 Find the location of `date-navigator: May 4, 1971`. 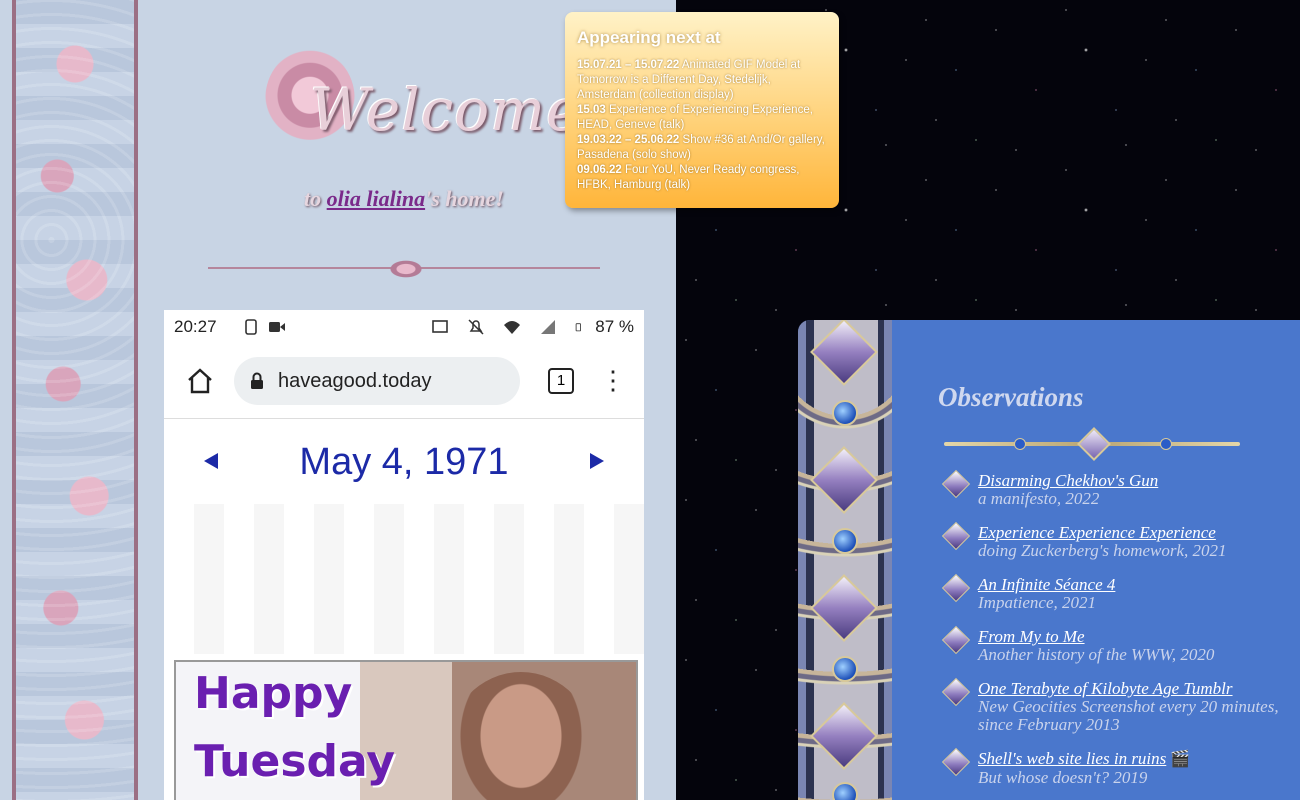

date-navigator: May 4, 1971 is located at coordinates (404, 462).